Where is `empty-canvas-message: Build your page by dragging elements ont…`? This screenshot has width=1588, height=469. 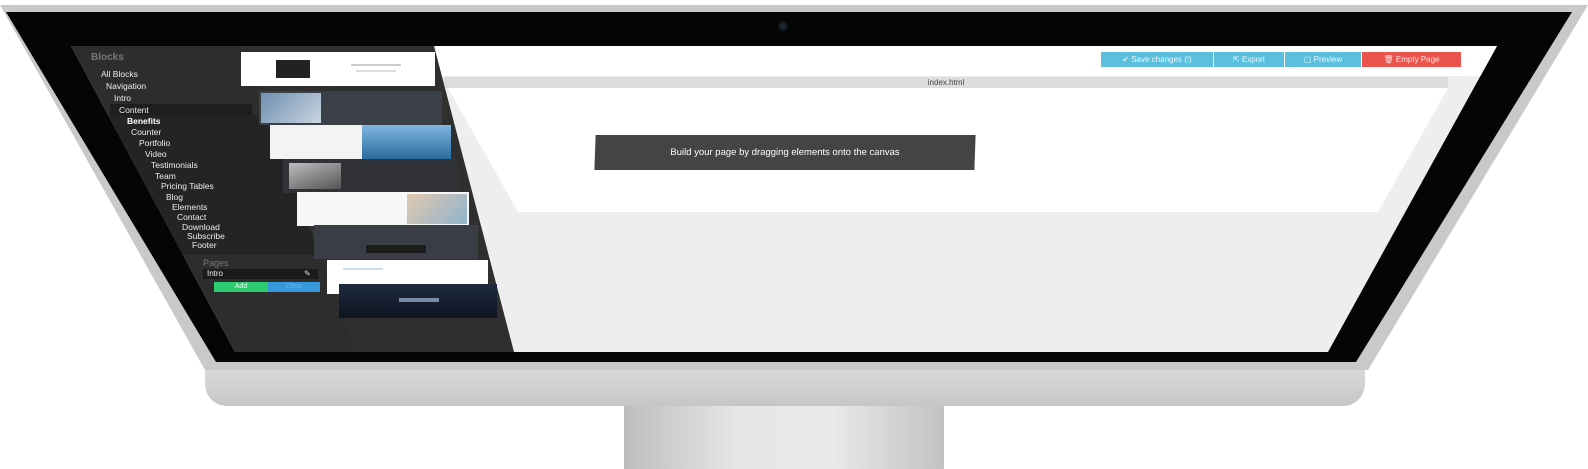 empty-canvas-message: Build your page by dragging elements ont… is located at coordinates (785, 152).